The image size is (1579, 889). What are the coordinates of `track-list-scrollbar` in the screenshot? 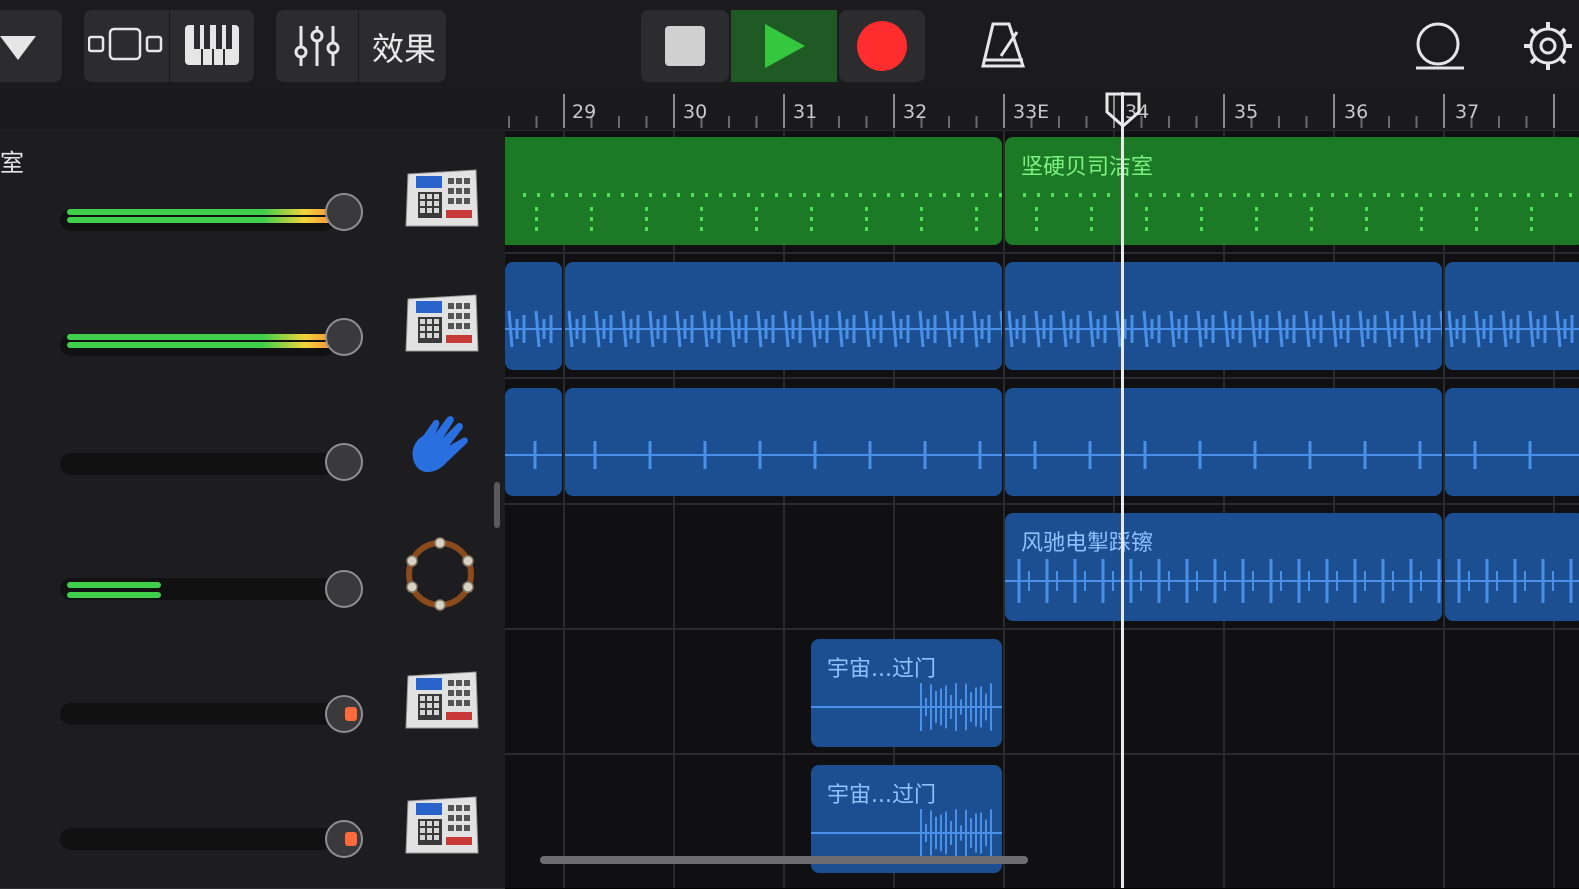 It's located at (497, 505).